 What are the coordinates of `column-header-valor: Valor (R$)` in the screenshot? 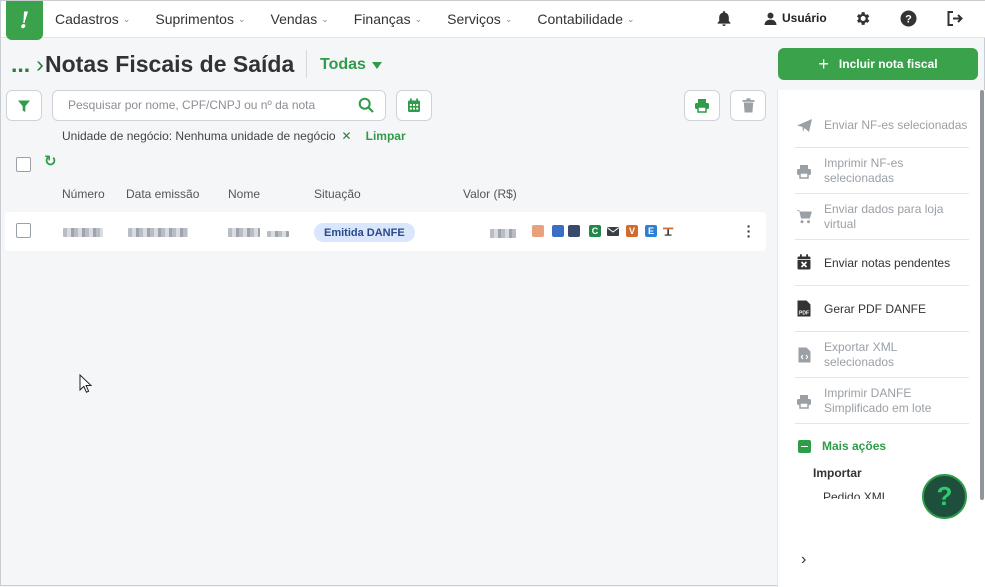 It's located at (490, 194).